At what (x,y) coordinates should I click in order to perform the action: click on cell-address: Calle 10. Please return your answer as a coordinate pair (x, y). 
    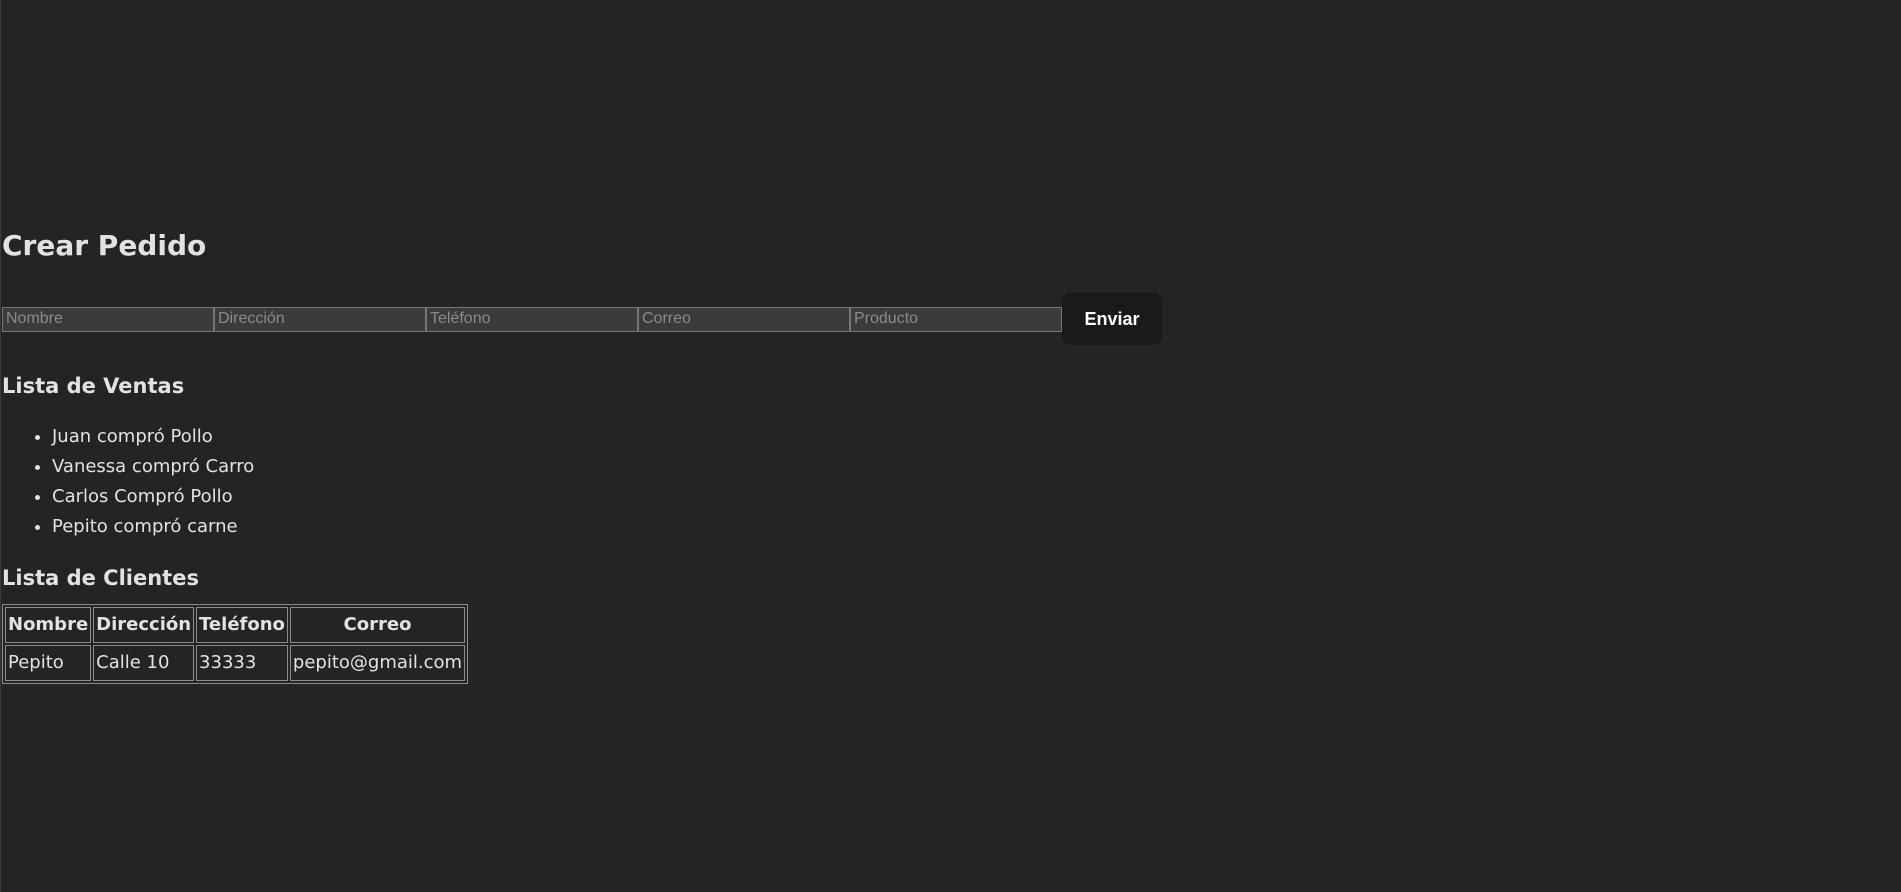
    Looking at the image, I should click on (144, 663).